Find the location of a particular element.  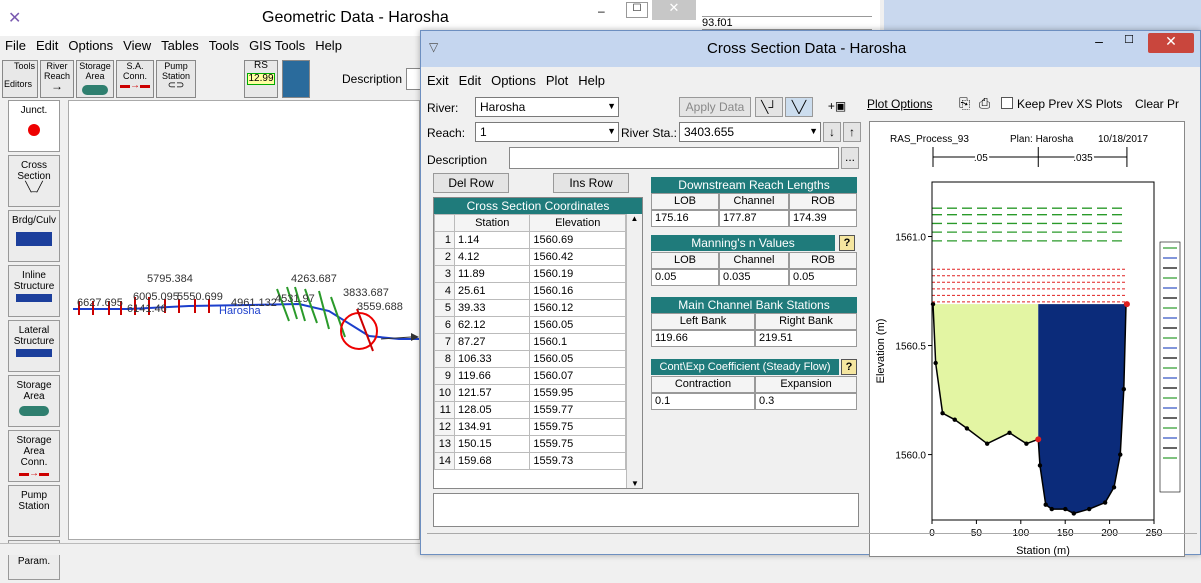

elevation-cell: 1560.19 is located at coordinates (577, 274).